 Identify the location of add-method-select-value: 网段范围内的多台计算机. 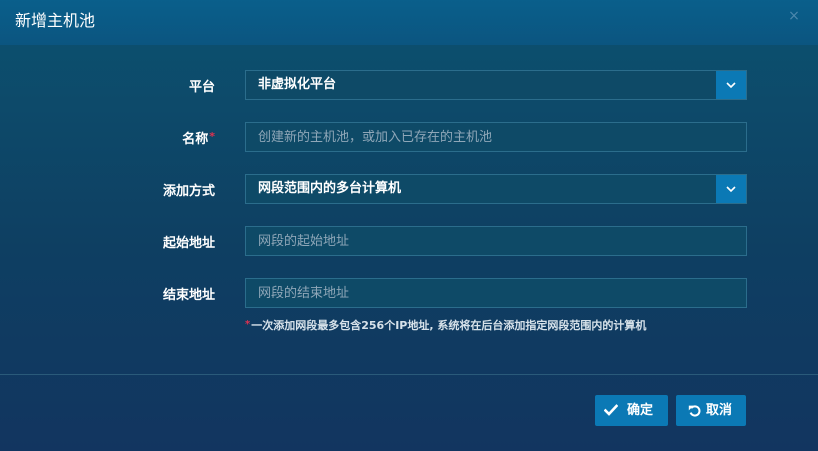
(330, 188).